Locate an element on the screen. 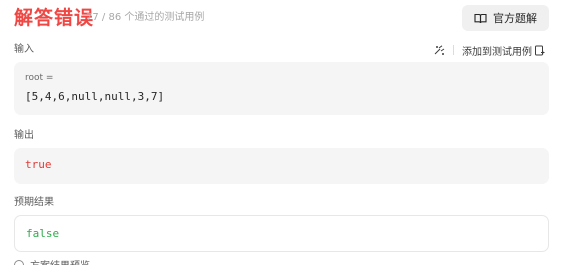 The image size is (563, 265). official-solution-label: 官方题解 is located at coordinates (515, 18).